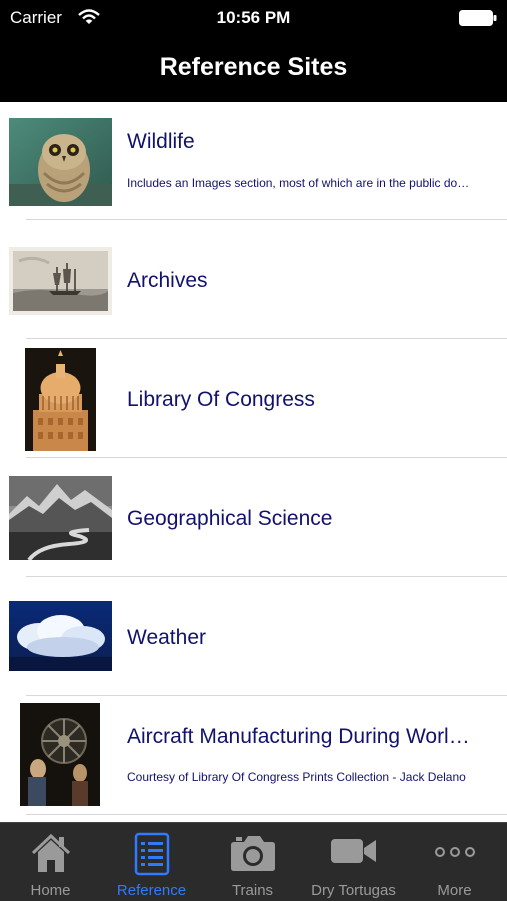 The width and height of the screenshot is (507, 901). Describe the element at coordinates (60, 162) in the screenshot. I see `owl-thumbnail` at that location.